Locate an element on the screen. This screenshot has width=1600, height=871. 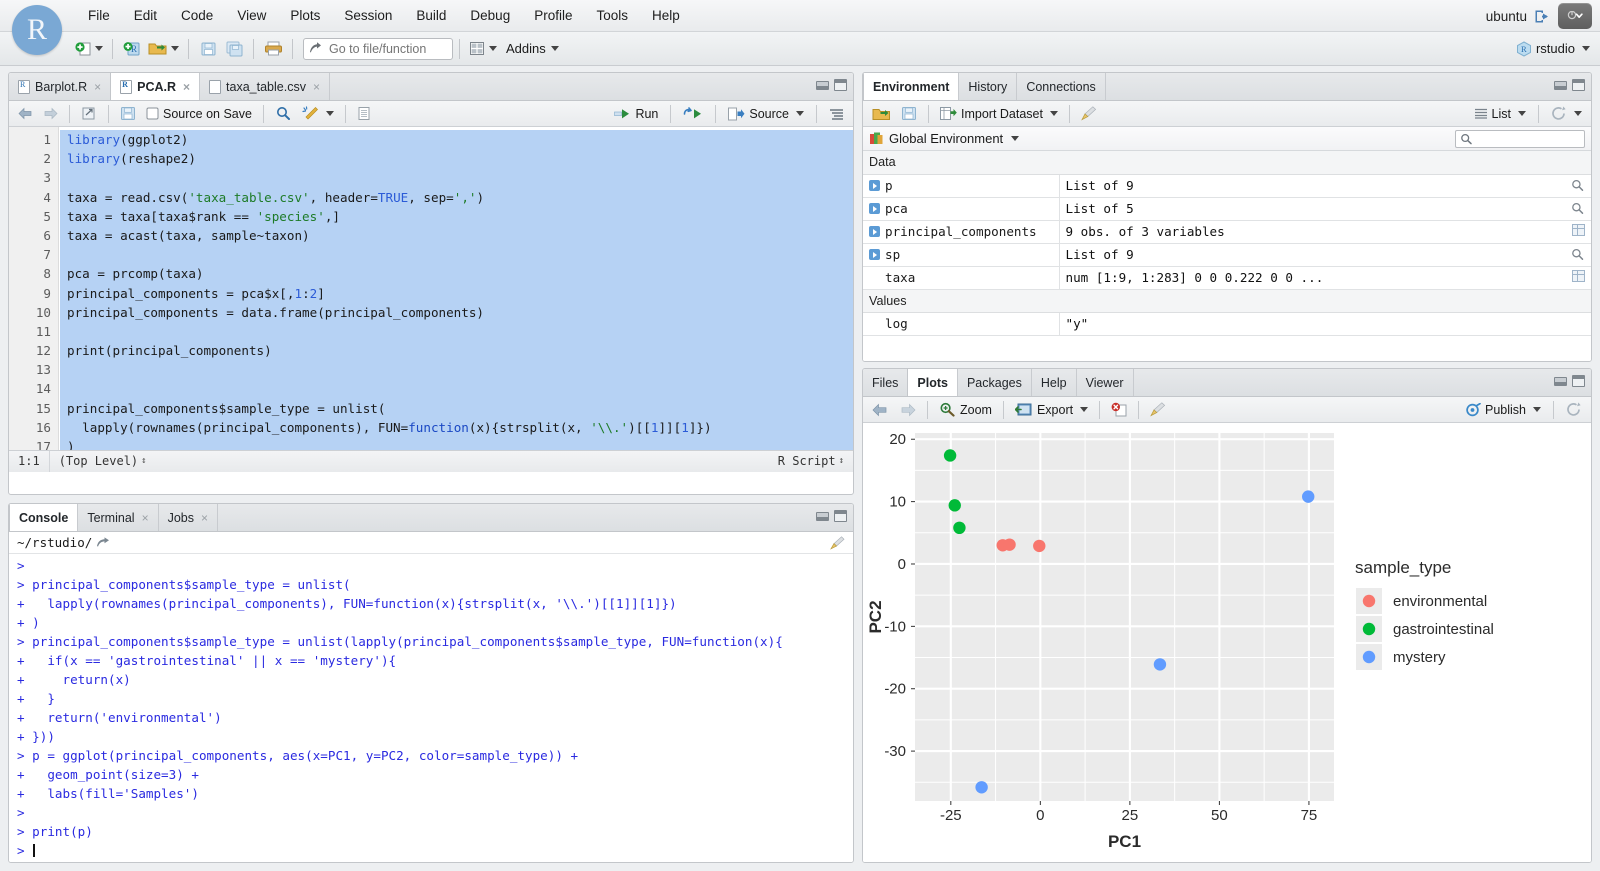
tab-pca-r: PCA.R × is located at coordinates (155, 86).